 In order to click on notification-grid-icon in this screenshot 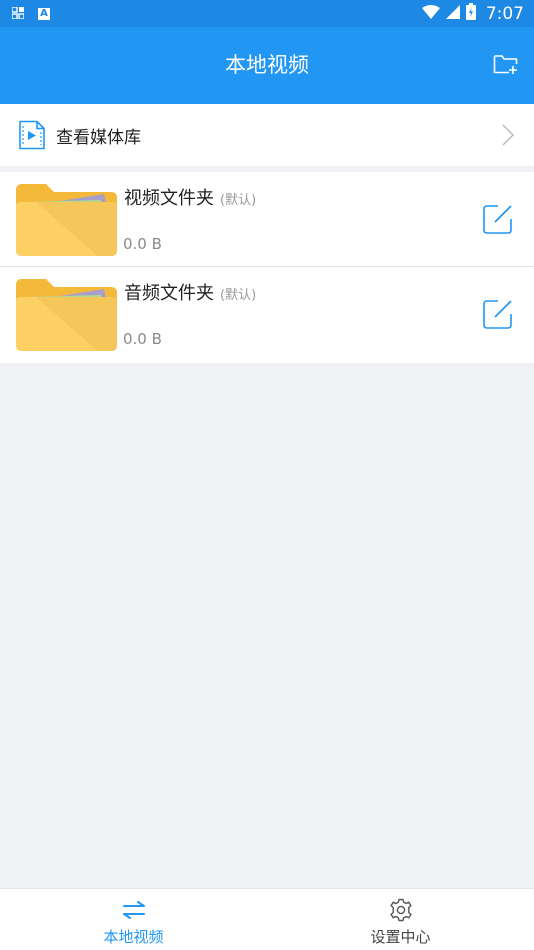, I will do `click(18, 13)`.